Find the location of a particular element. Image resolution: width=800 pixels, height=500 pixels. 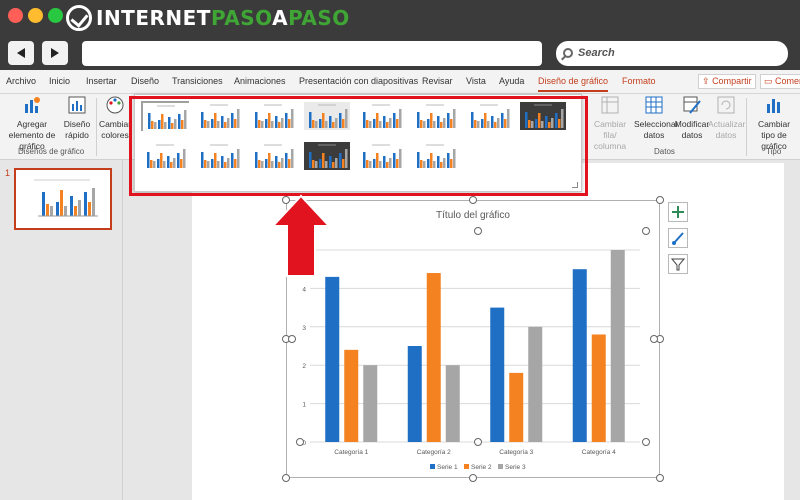

forward-button is located at coordinates (55, 53).